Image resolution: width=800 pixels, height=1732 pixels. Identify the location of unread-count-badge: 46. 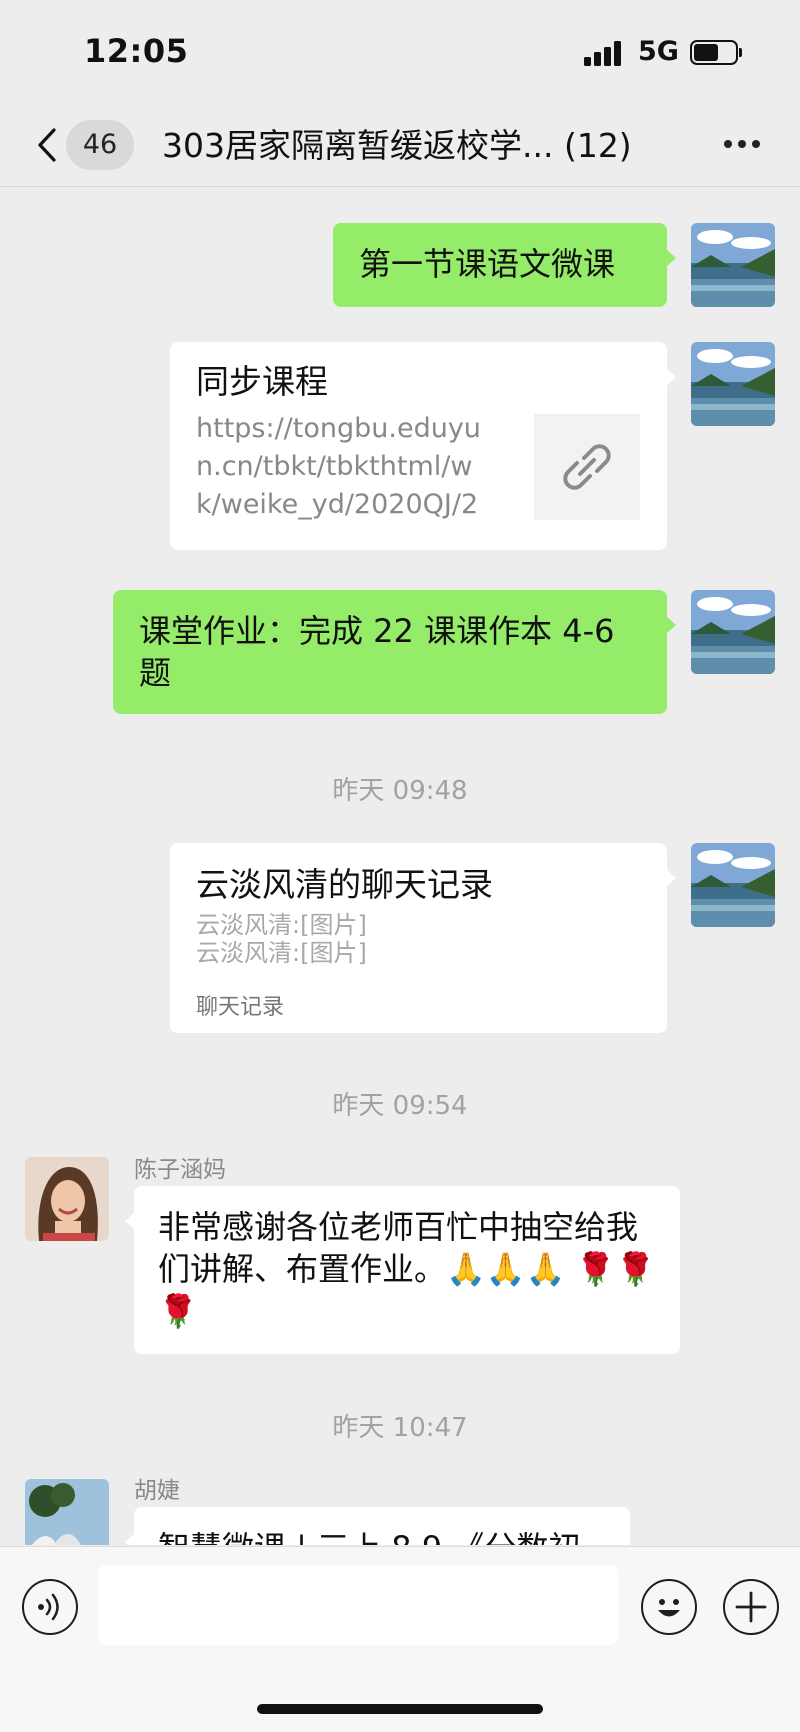
(100, 145).